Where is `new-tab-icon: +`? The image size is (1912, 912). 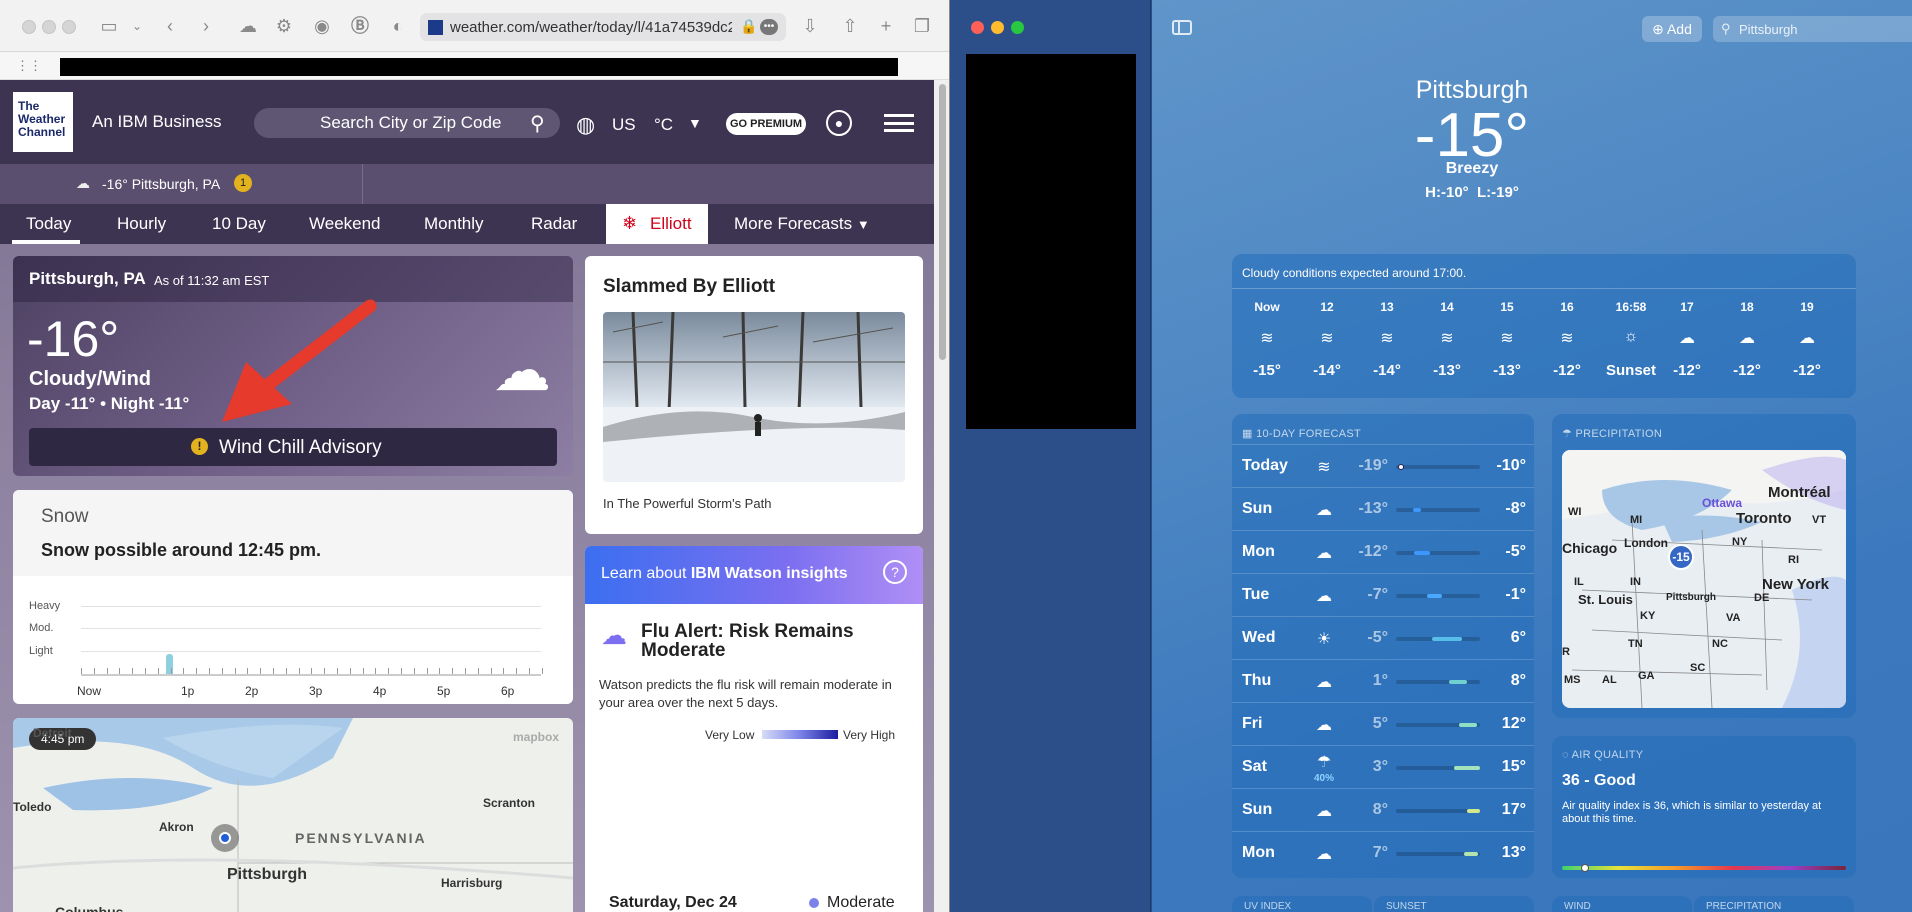 new-tab-icon: + is located at coordinates (886, 26).